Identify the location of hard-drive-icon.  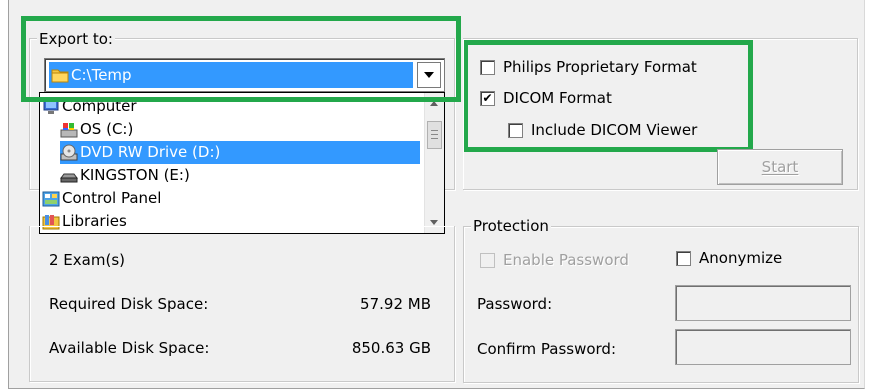
(69, 130).